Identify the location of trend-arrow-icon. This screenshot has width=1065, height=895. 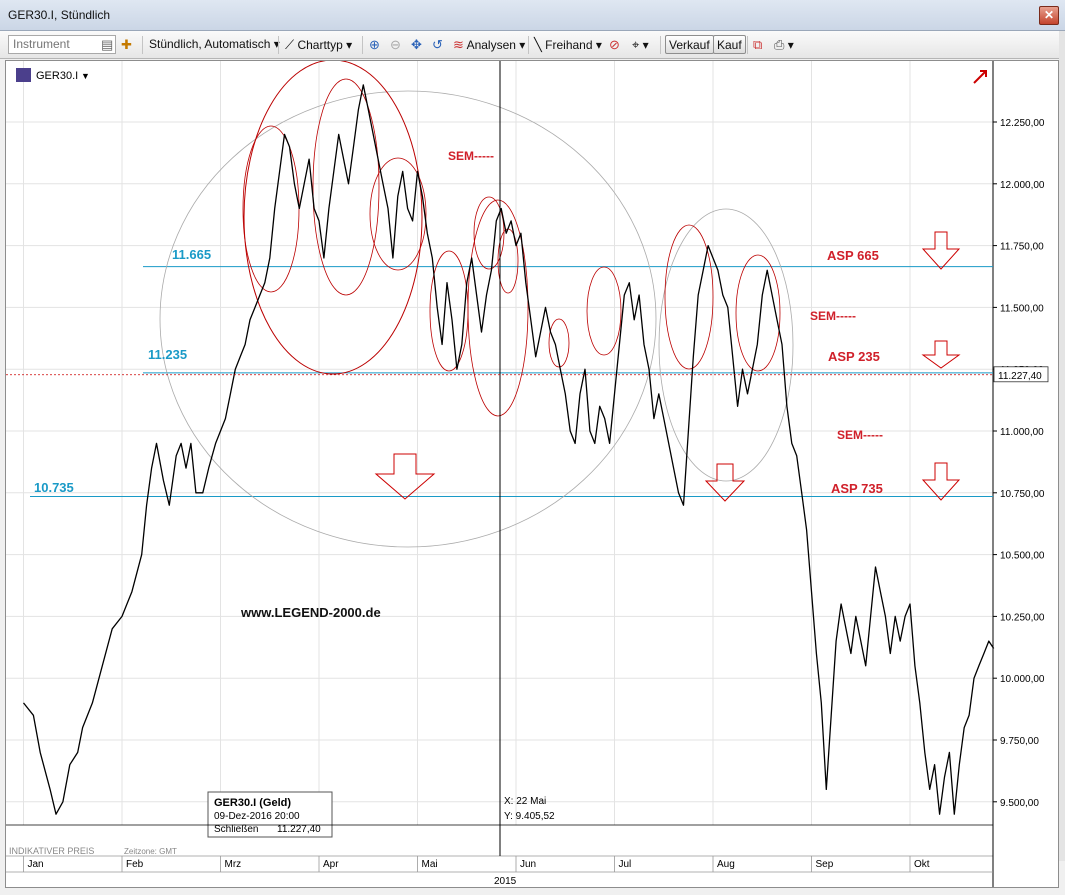
(980, 77).